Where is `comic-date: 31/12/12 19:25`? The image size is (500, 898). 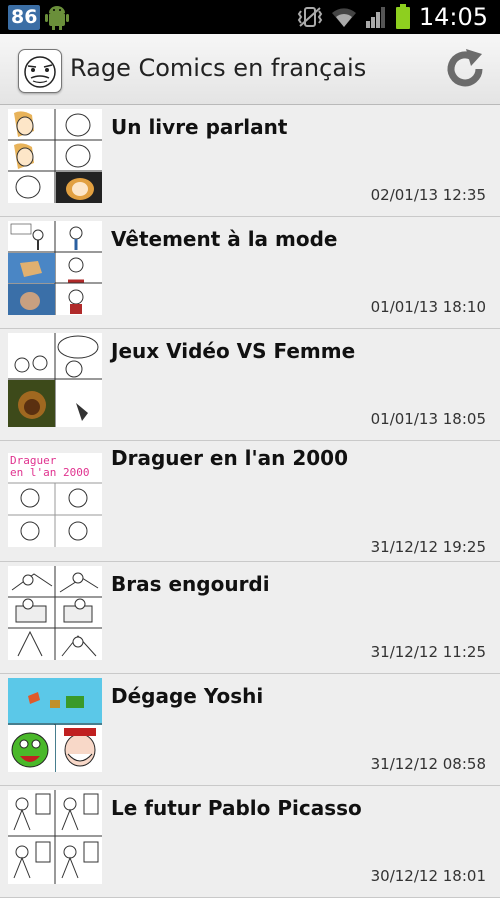 comic-date: 31/12/12 19:25 is located at coordinates (428, 547).